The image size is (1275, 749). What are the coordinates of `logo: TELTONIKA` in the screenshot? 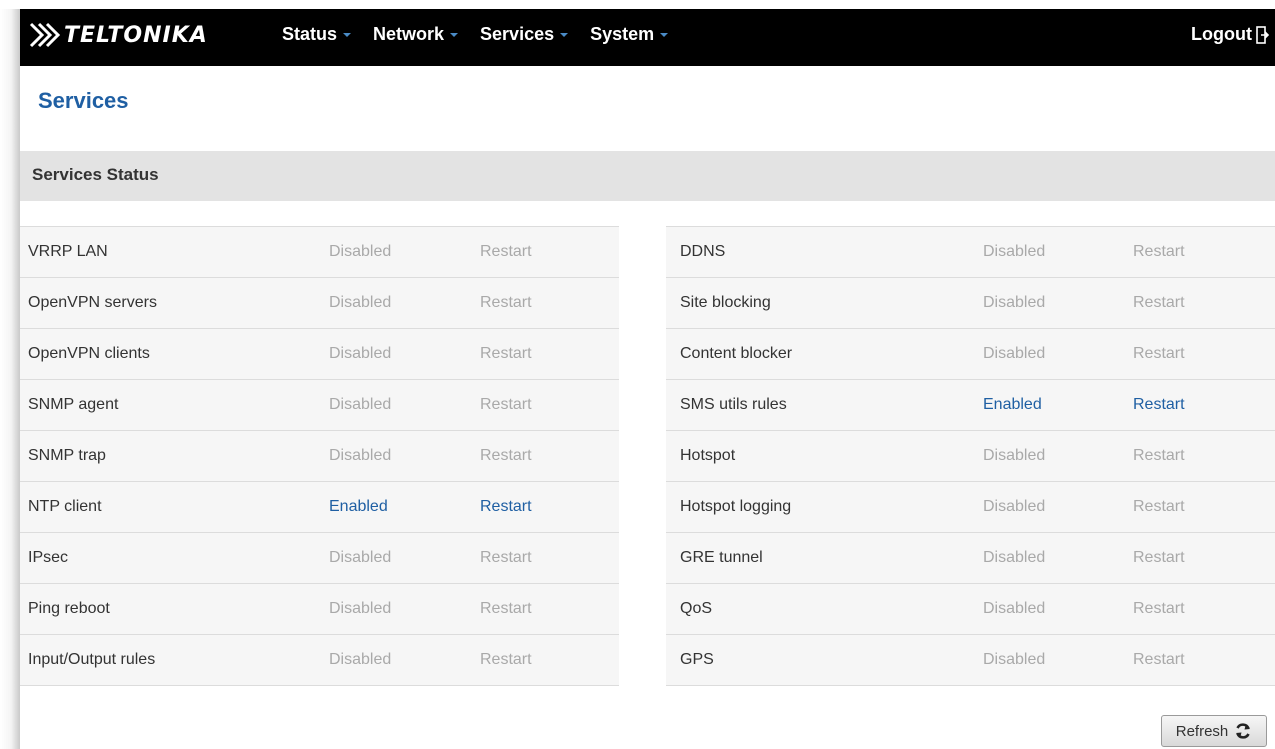 It's located at (118, 35).